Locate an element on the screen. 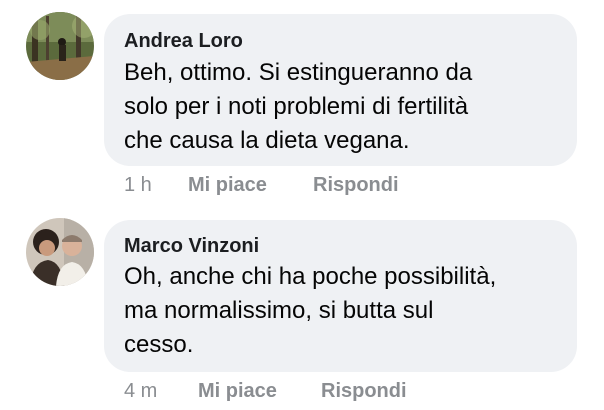 This screenshot has height=410, width=604. comment-text-line: Oh, anche chi ha poche possibilità, is located at coordinates (310, 276).